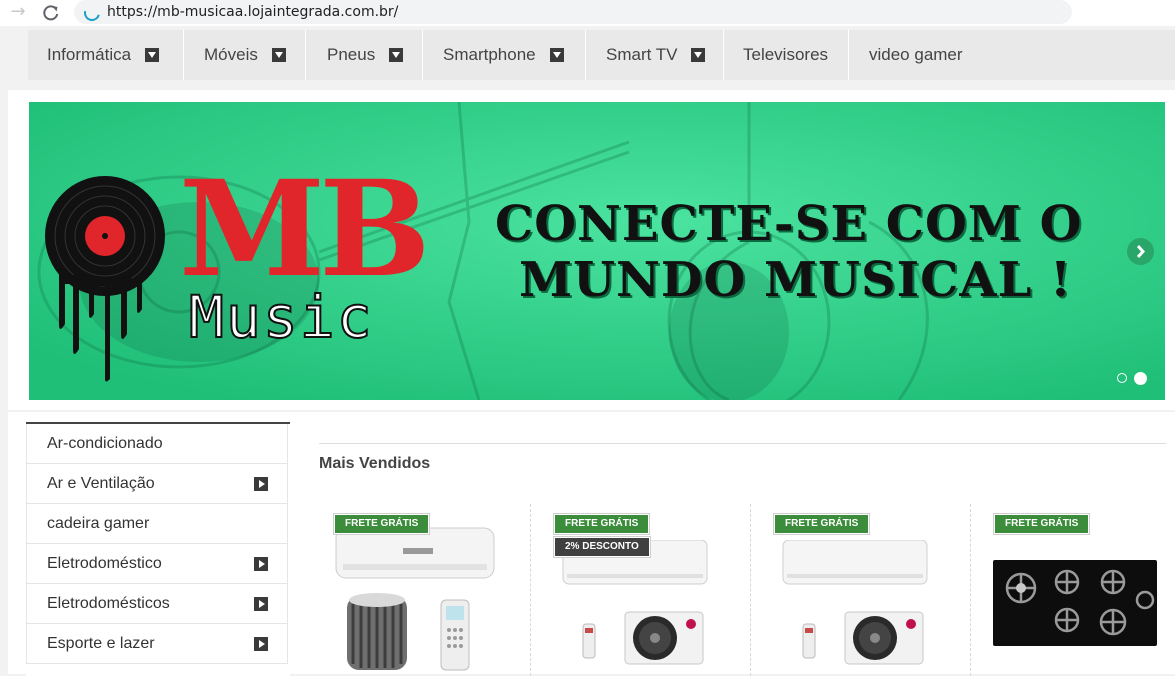 The width and height of the screenshot is (1175, 684). I want to click on banner-headline-line2: MUNDO MUSICAL !, so click(796, 280).